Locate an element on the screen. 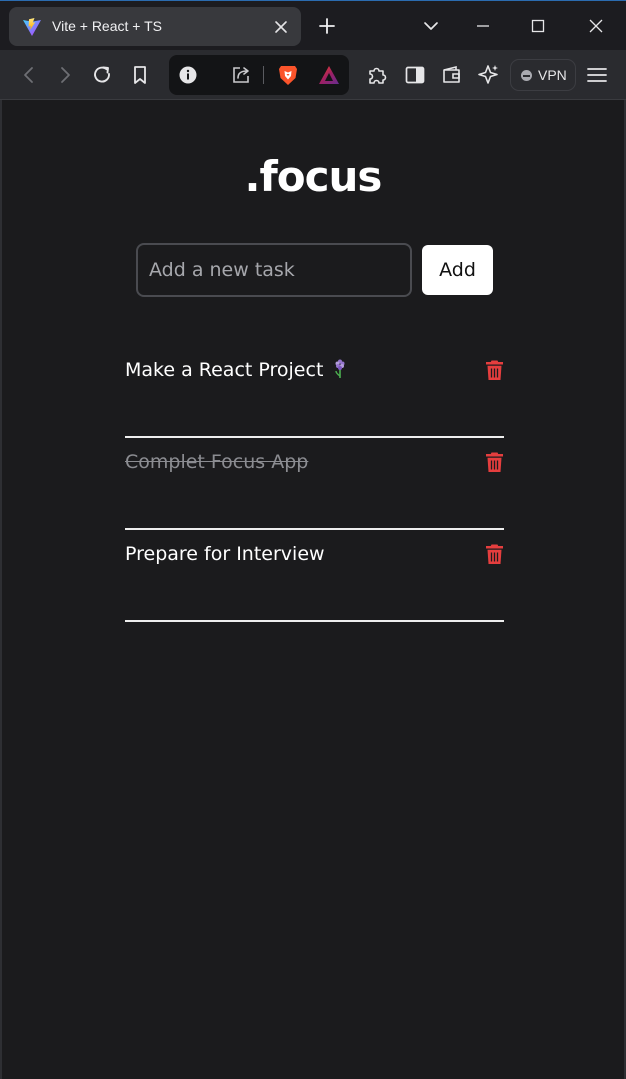 The width and height of the screenshot is (626, 1079). hyacinth-flower-icon is located at coordinates (340, 369).